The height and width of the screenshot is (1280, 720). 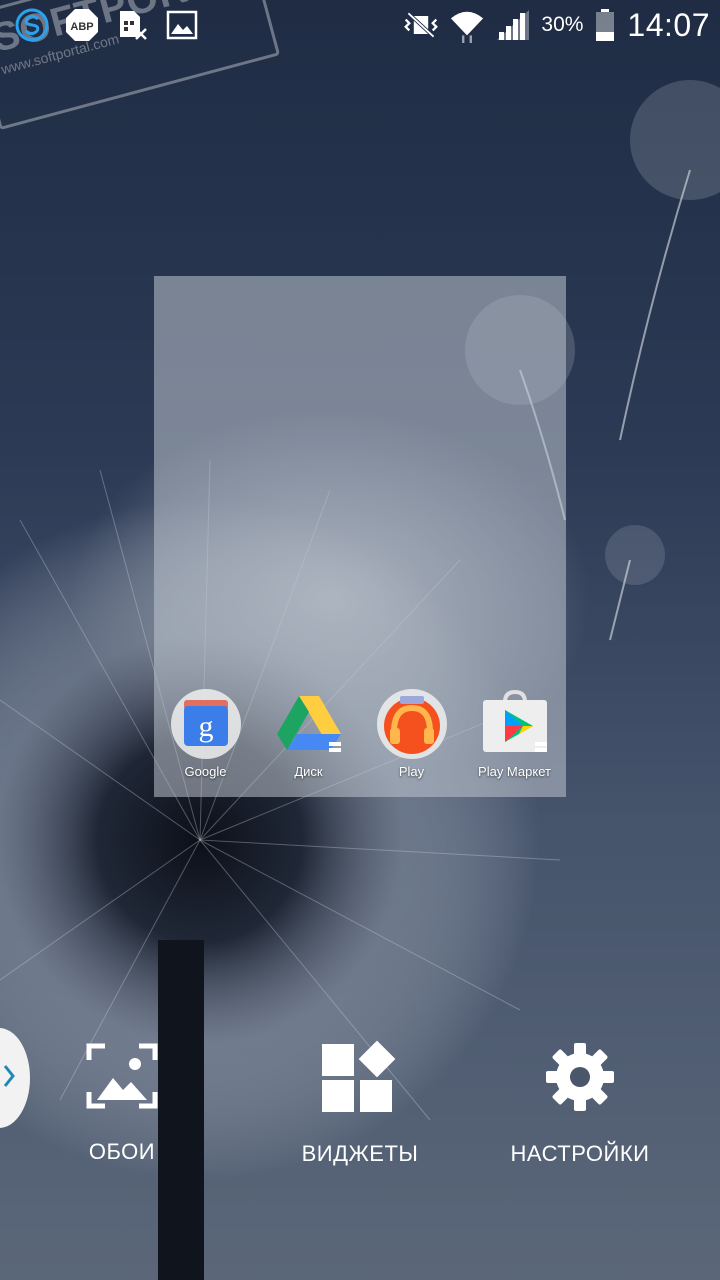 I want to click on adblock-abp-icon: ABP, so click(x=82, y=25).